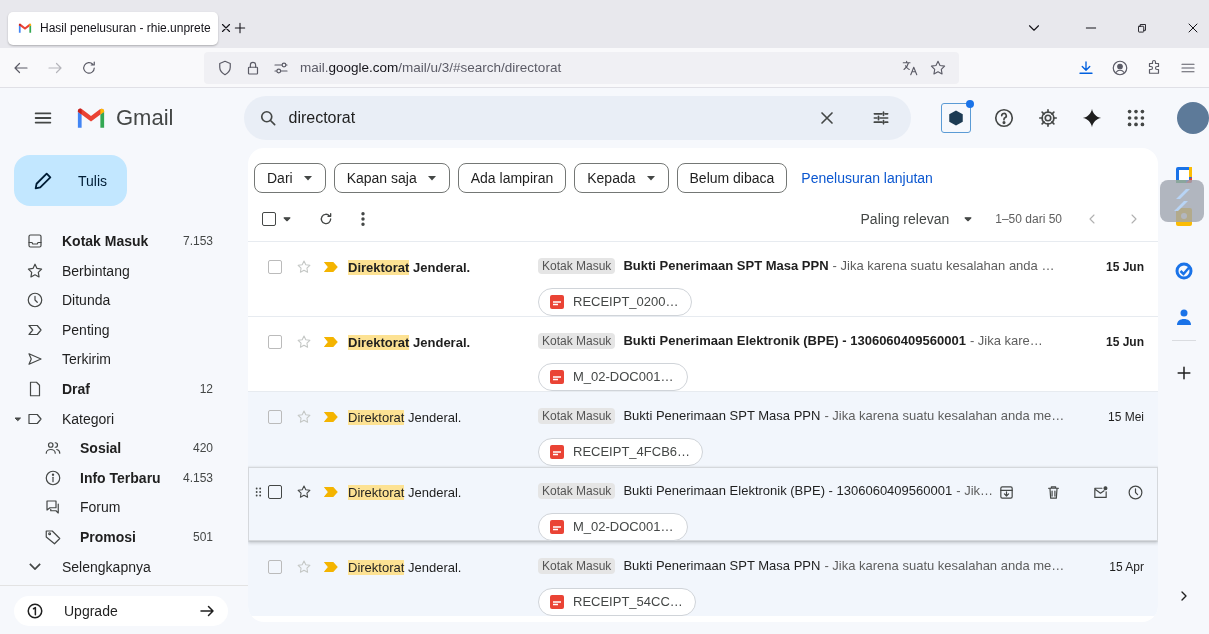 The height and width of the screenshot is (634, 1209). Describe the element at coordinates (202, 537) in the screenshot. I see `unread-count: 501` at that location.